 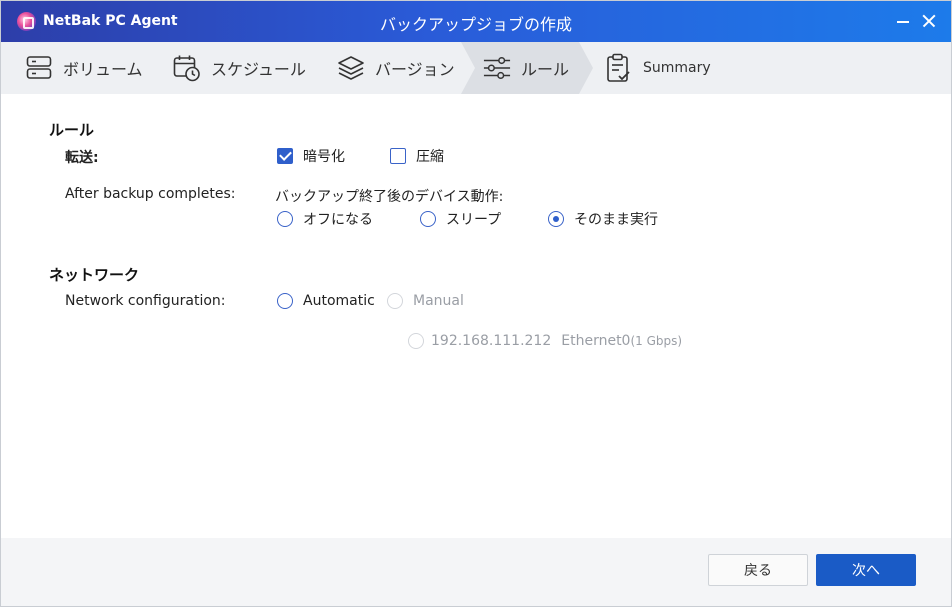 What do you see at coordinates (474, 220) in the screenshot?
I see `sleep-label: スリープ` at bounding box center [474, 220].